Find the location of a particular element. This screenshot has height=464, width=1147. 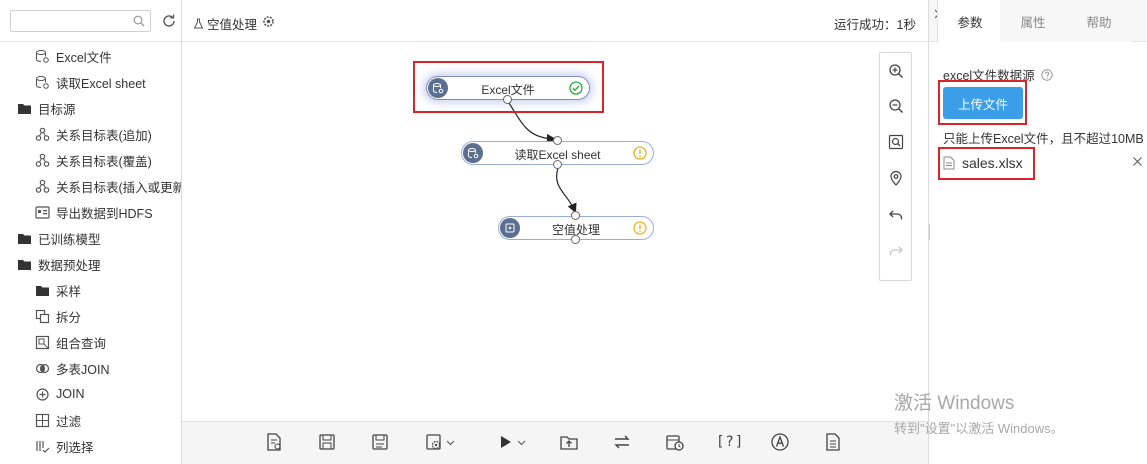

search-icon is located at coordinates (139, 21).